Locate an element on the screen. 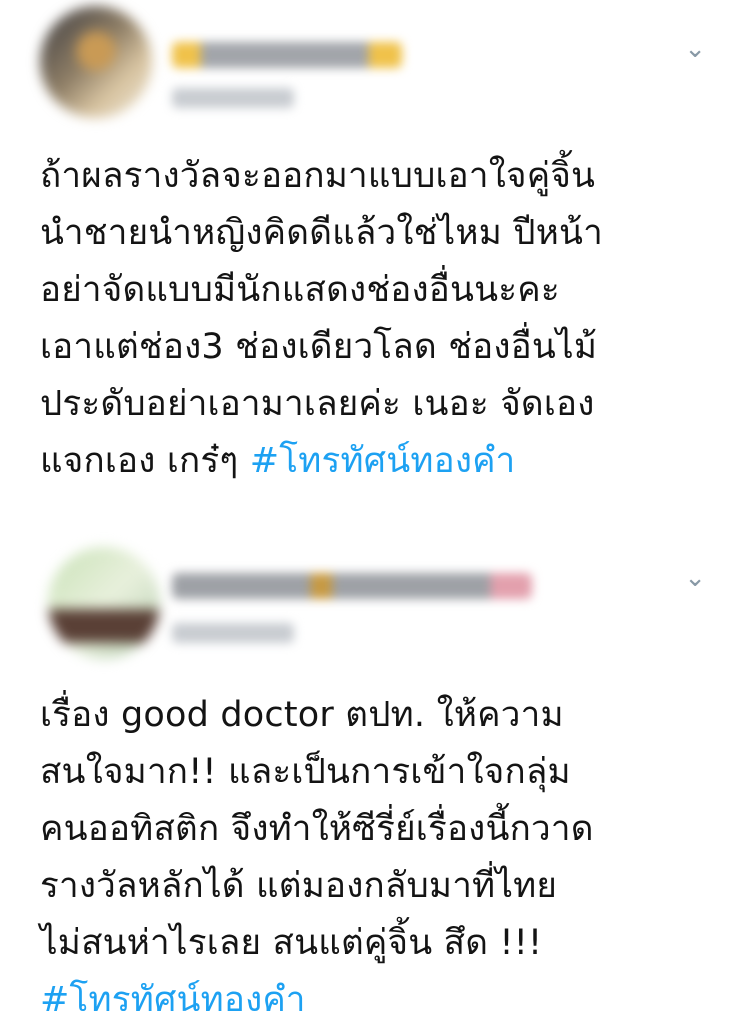 The image size is (750, 1029). tweet-text-line: คนออทิสติก จึงทำให้ซีรี่ย์เรื่องนี้กวาด is located at coordinates (317, 829).